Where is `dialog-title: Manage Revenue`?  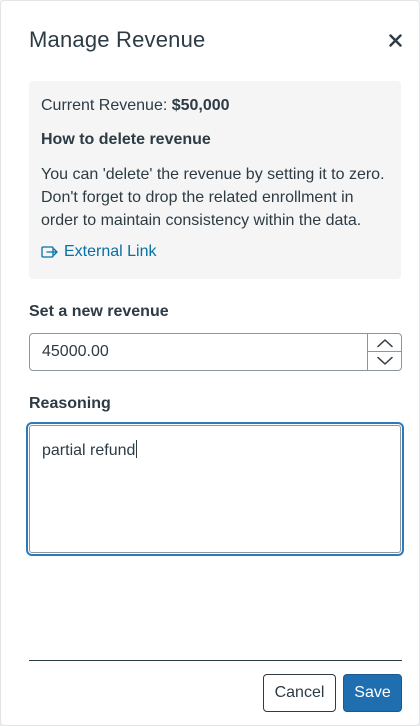 dialog-title: Manage Revenue is located at coordinates (117, 39).